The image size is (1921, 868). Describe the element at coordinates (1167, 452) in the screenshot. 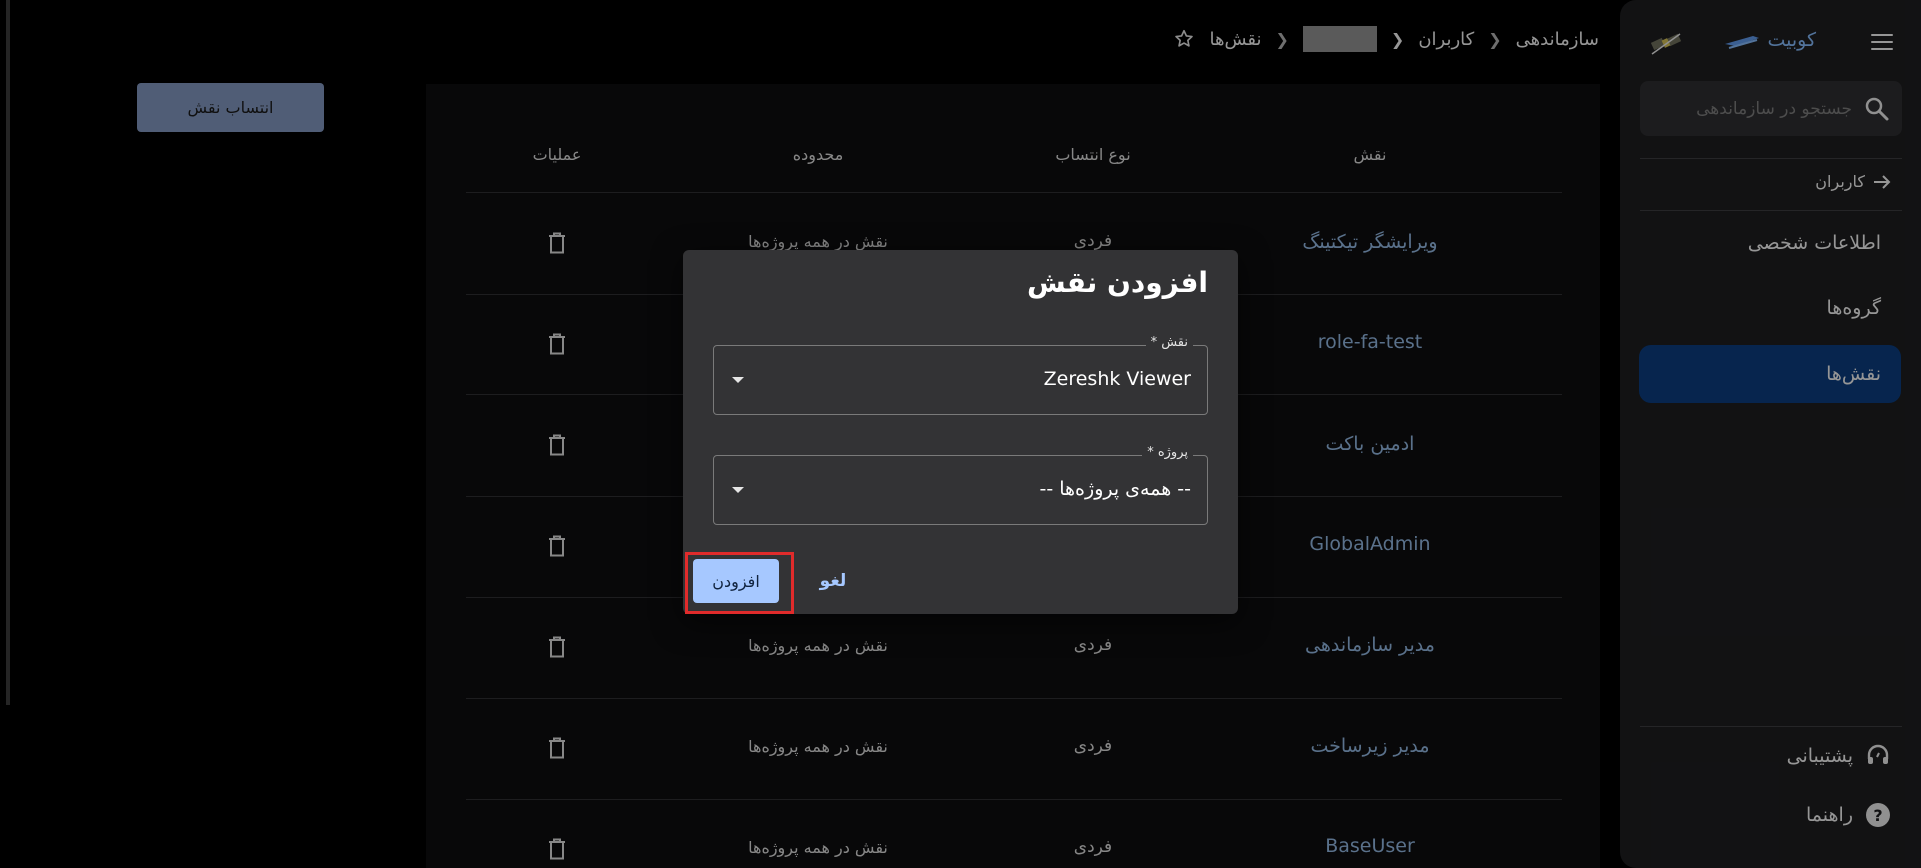

I see `project-select-label: پروژه *` at that location.